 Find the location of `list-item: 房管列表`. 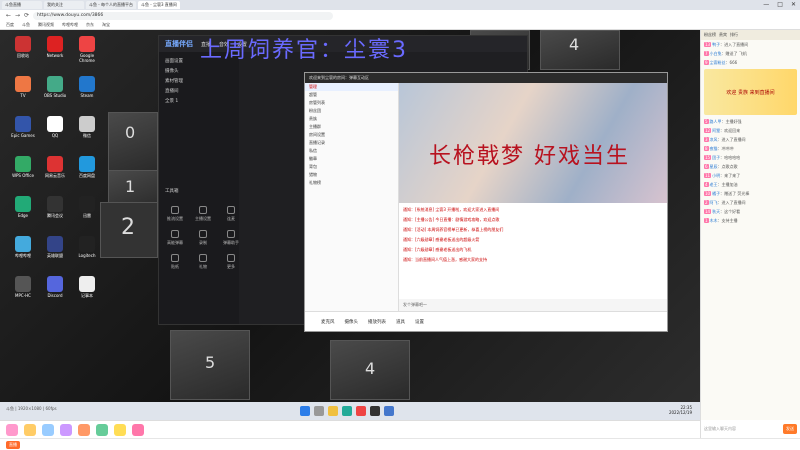

list-item: 房管列表 is located at coordinates (351, 103).